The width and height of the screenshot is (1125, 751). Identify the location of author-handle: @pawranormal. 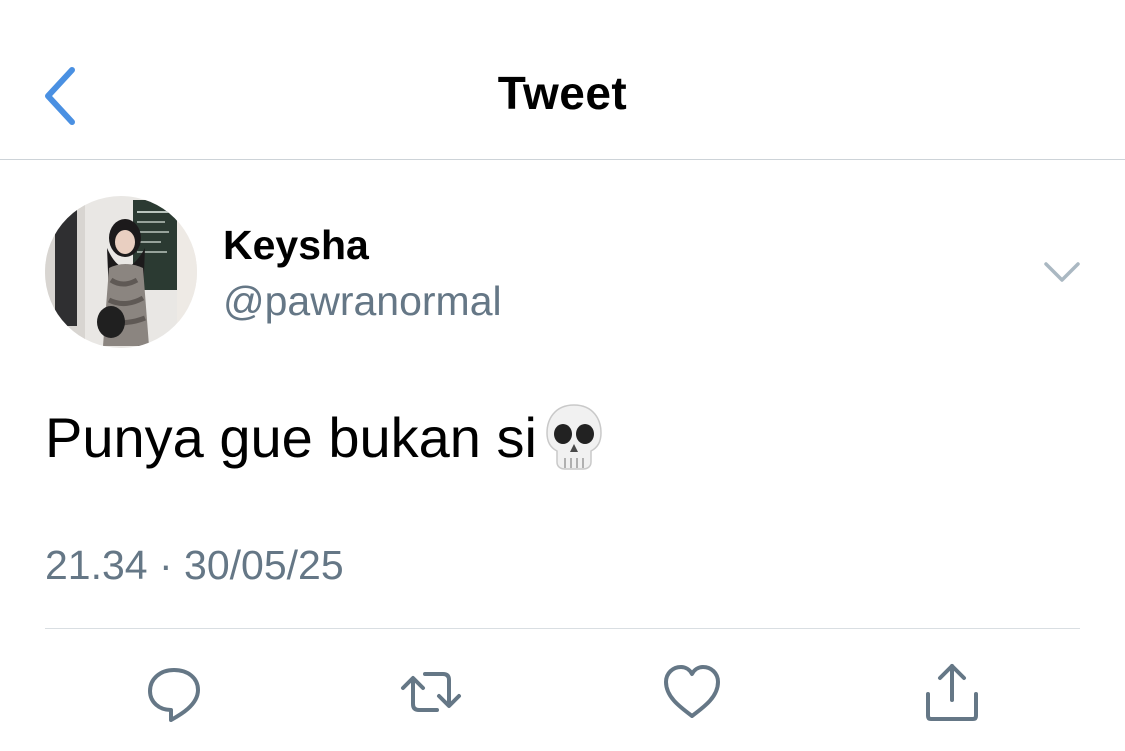
(362, 301).